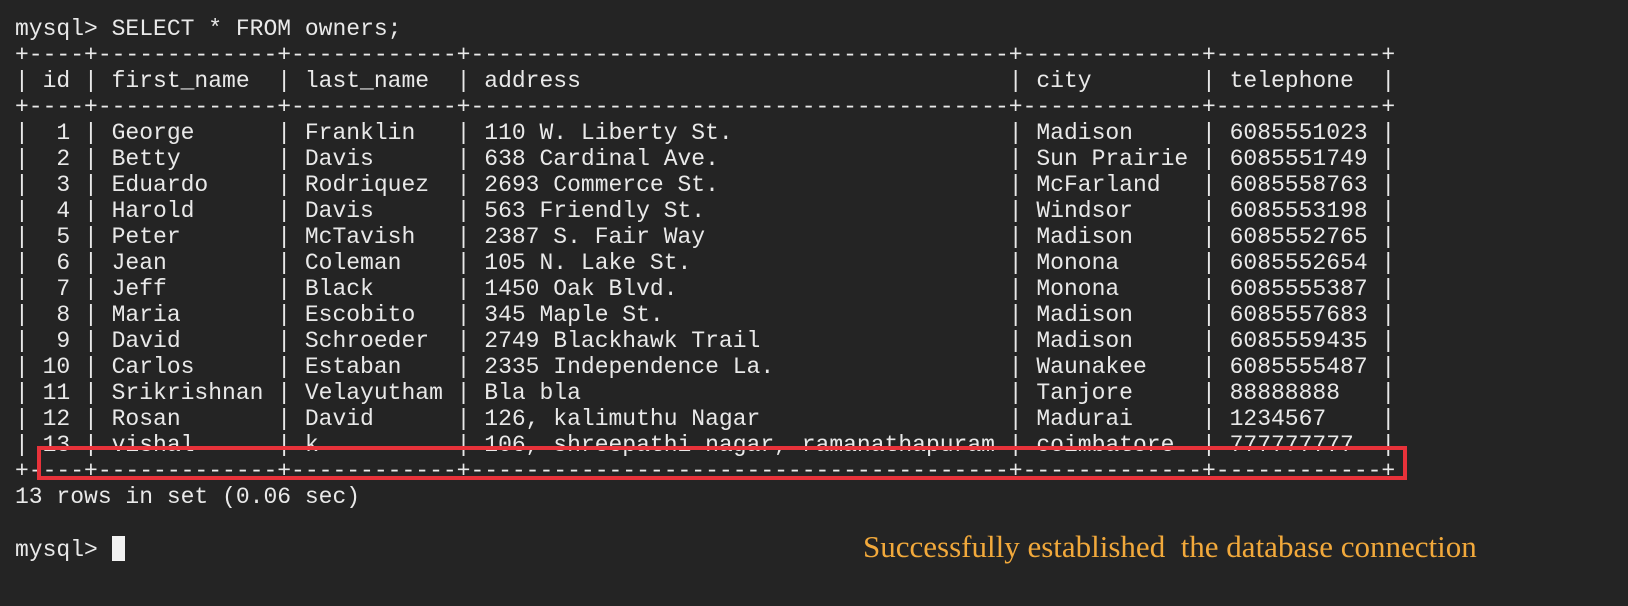 The image size is (1628, 606). I want to click on input-line: mysql>, so click(70, 550).